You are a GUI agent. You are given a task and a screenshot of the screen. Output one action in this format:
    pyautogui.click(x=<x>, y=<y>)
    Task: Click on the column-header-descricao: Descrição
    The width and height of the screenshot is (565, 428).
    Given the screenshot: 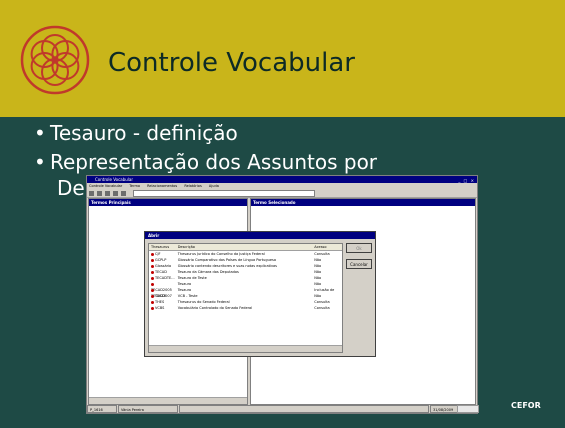 What is the action you would take?
    pyautogui.click(x=244, y=247)
    